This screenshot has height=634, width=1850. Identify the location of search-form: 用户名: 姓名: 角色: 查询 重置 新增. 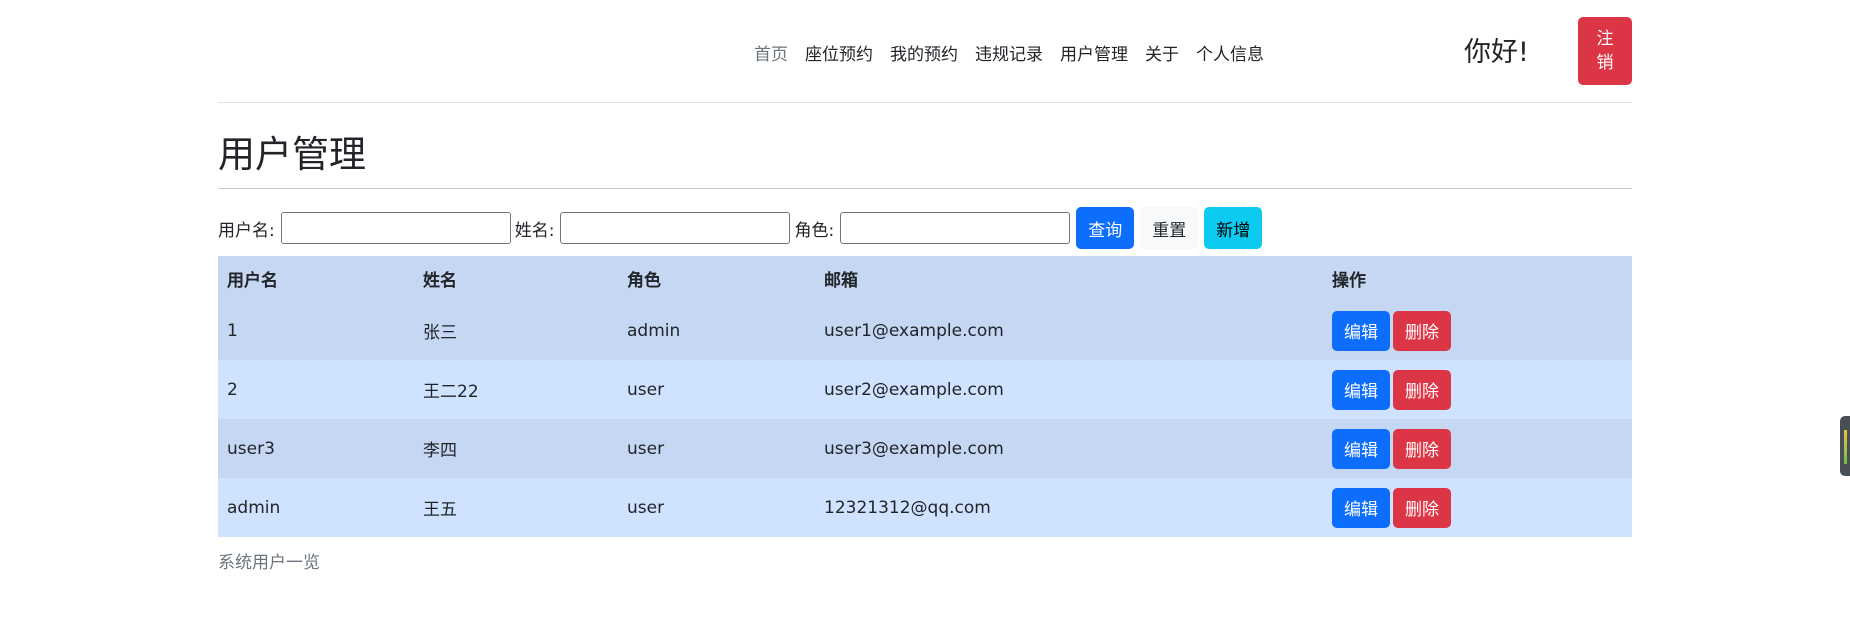
(740, 228).